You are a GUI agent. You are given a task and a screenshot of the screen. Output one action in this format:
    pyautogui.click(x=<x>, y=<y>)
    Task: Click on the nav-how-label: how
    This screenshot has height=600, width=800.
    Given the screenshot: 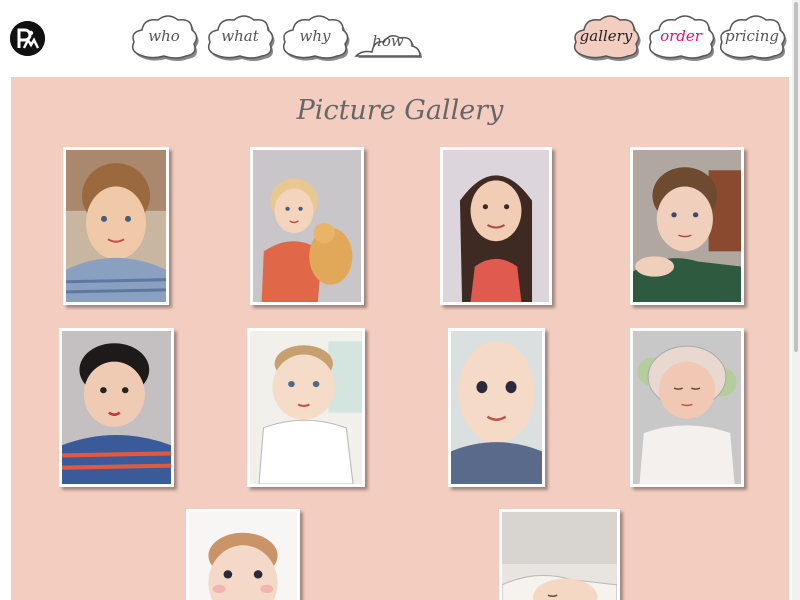 What is the action you would take?
    pyautogui.click(x=388, y=41)
    